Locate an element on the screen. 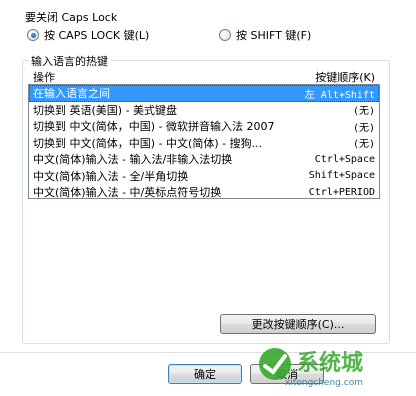 The height and width of the screenshot is (396, 416). row-action: 中文(简体)输入法 - 全/半角切换 is located at coordinates (111, 176).